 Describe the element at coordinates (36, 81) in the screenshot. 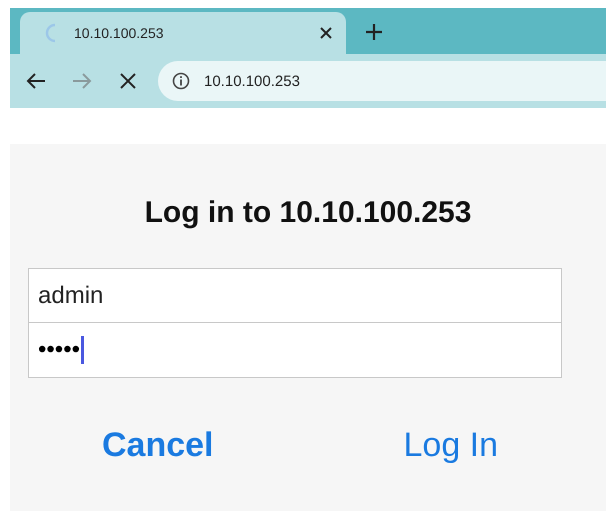

I see `back-arrow-icon` at that location.